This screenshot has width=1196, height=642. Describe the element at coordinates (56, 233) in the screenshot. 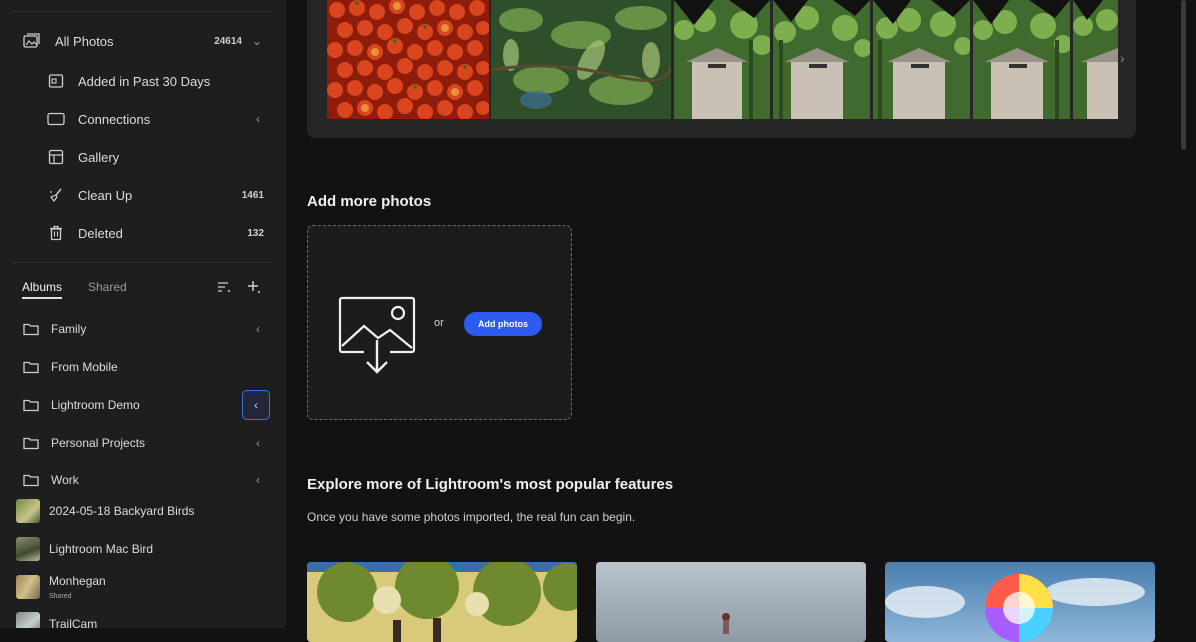

I see `trash-icon` at that location.